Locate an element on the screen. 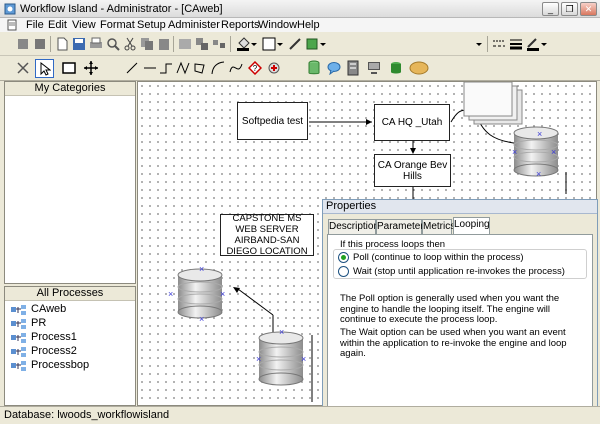  properties-title: Properties is located at coordinates (460, 207).